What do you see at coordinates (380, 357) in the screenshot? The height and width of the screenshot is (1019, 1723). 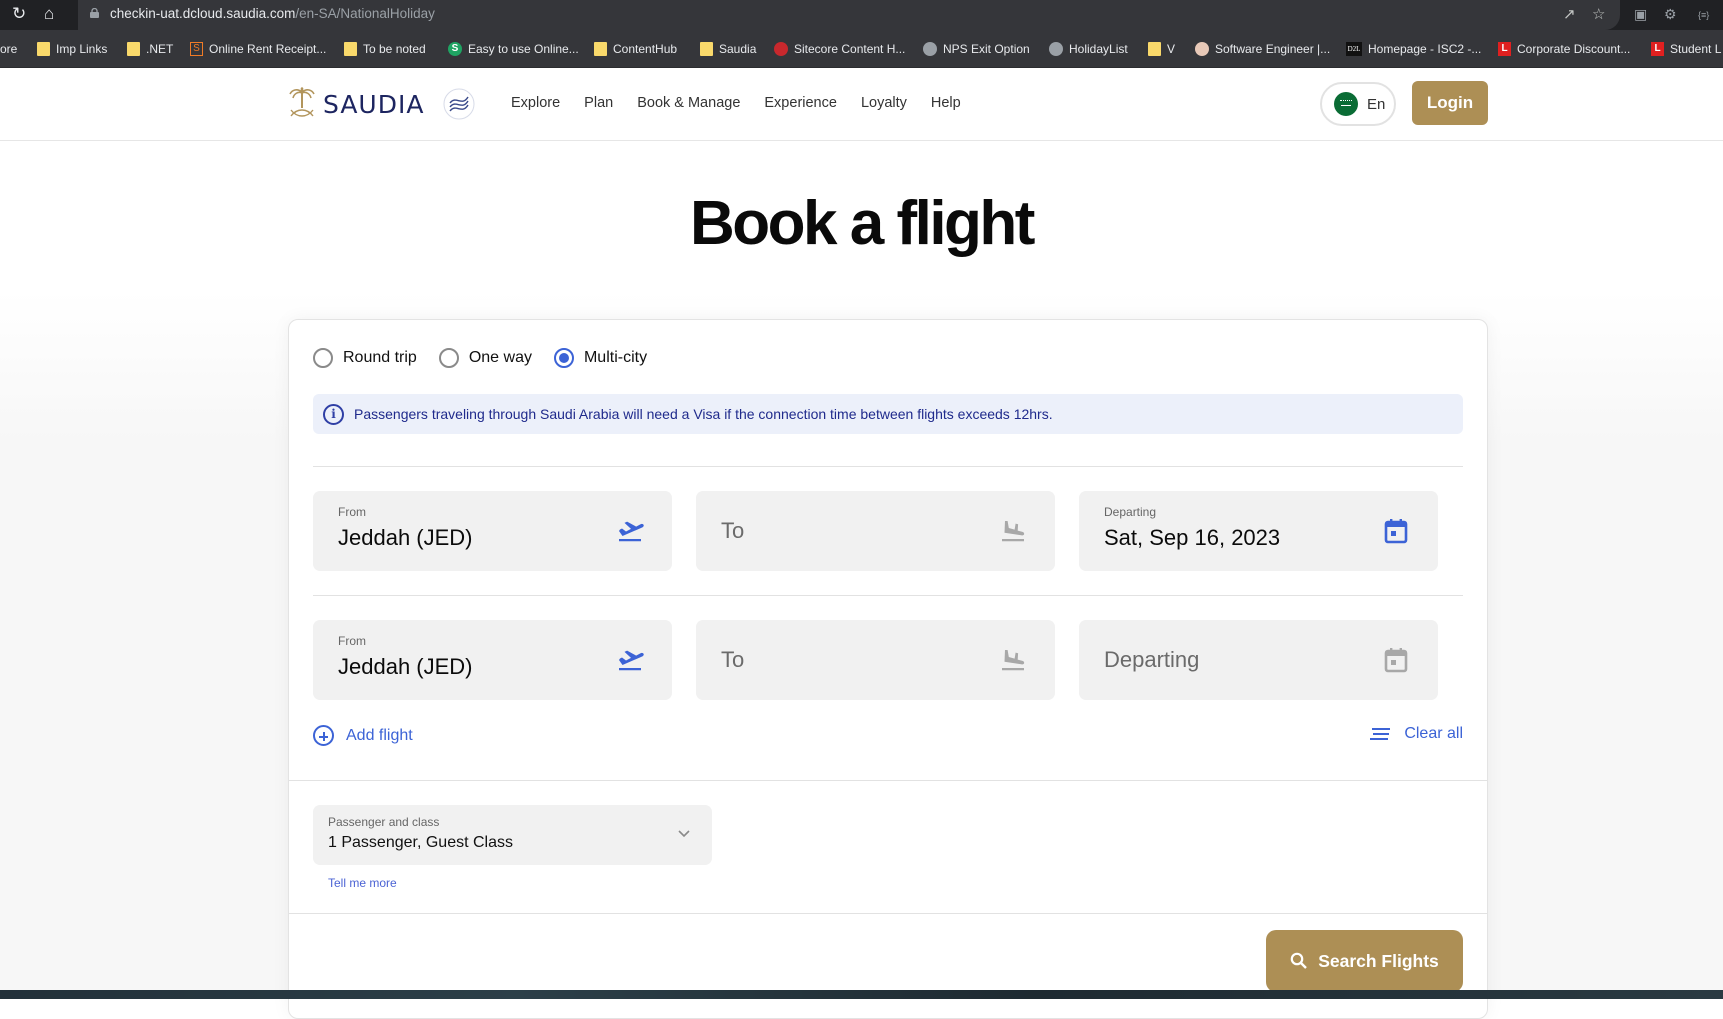 I see `radio-label: Round trip` at bounding box center [380, 357].